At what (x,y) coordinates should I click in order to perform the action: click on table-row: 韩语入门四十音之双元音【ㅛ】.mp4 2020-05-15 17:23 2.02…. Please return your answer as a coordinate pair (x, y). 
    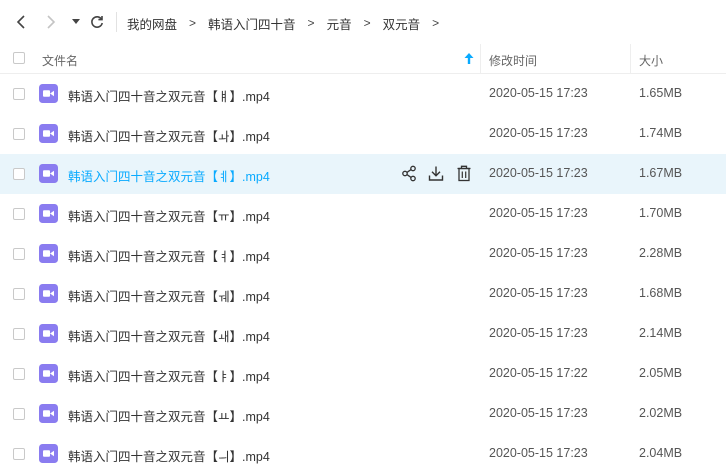
    Looking at the image, I should click on (363, 414).